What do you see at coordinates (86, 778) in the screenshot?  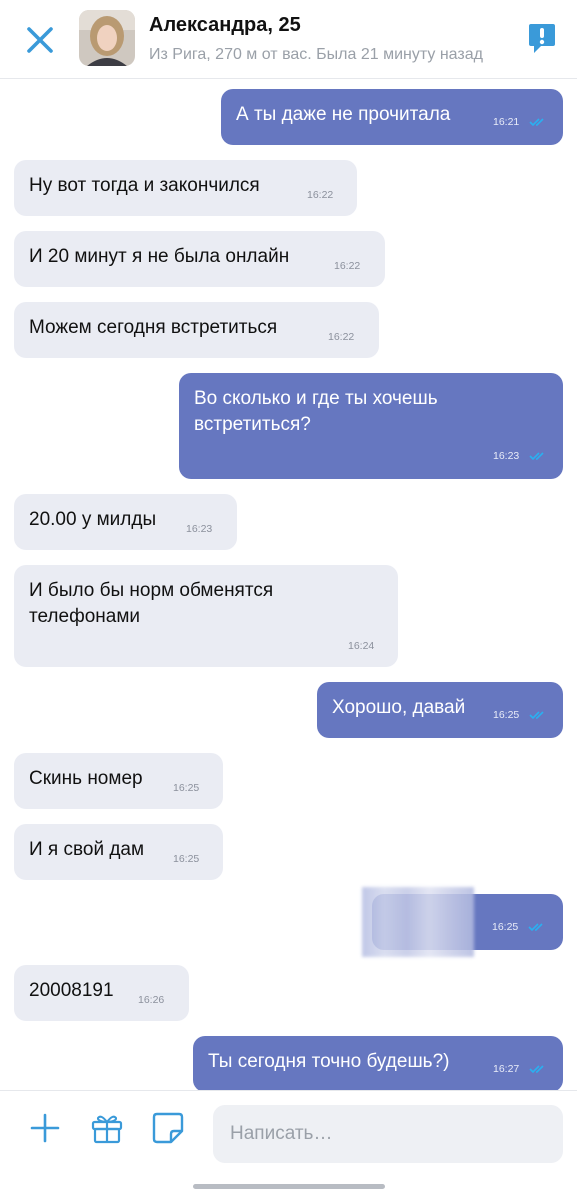 I see `message-text: Скинь номер` at bounding box center [86, 778].